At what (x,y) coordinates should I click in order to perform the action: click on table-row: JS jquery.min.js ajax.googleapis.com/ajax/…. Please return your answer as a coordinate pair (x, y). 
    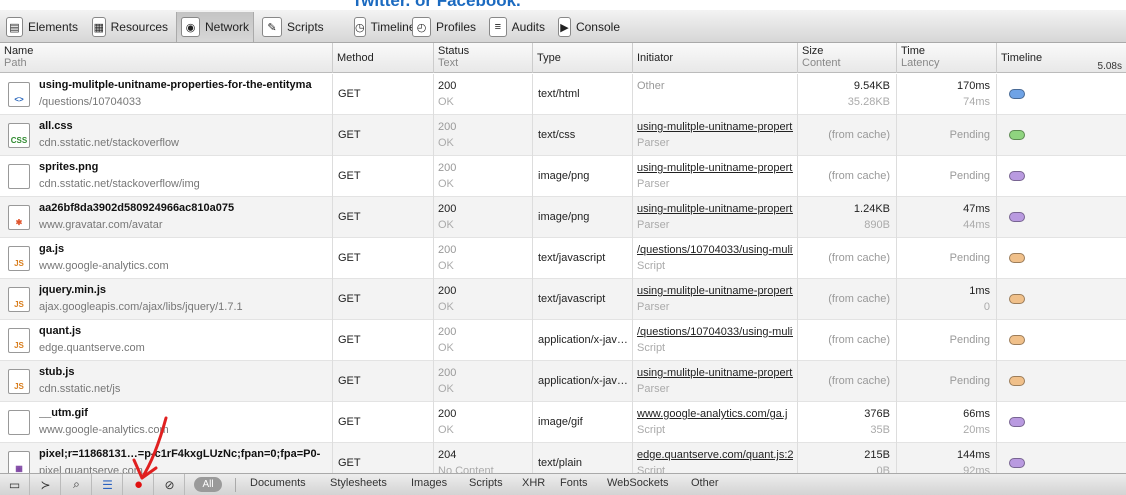
    Looking at the image, I should click on (563, 299).